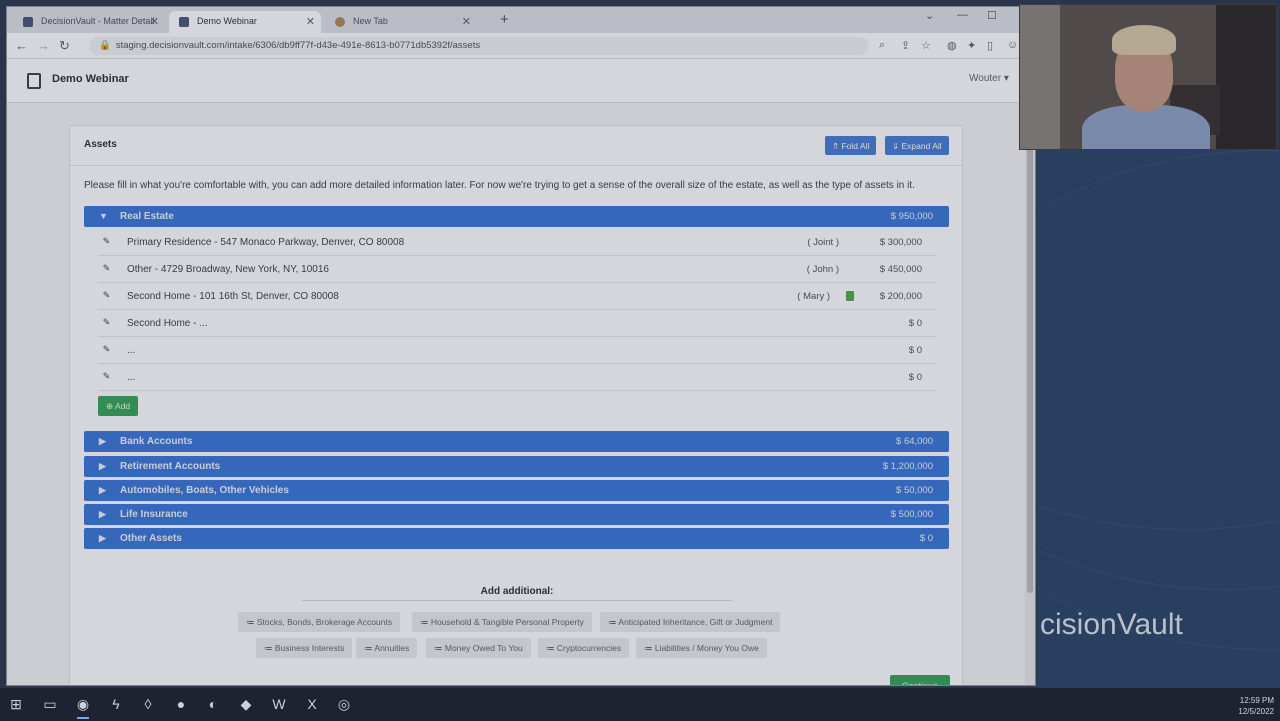 This screenshot has width=1280, height=721. Describe the element at coordinates (16, 704) in the screenshot. I see `windows-start-icon: ⊞` at that location.